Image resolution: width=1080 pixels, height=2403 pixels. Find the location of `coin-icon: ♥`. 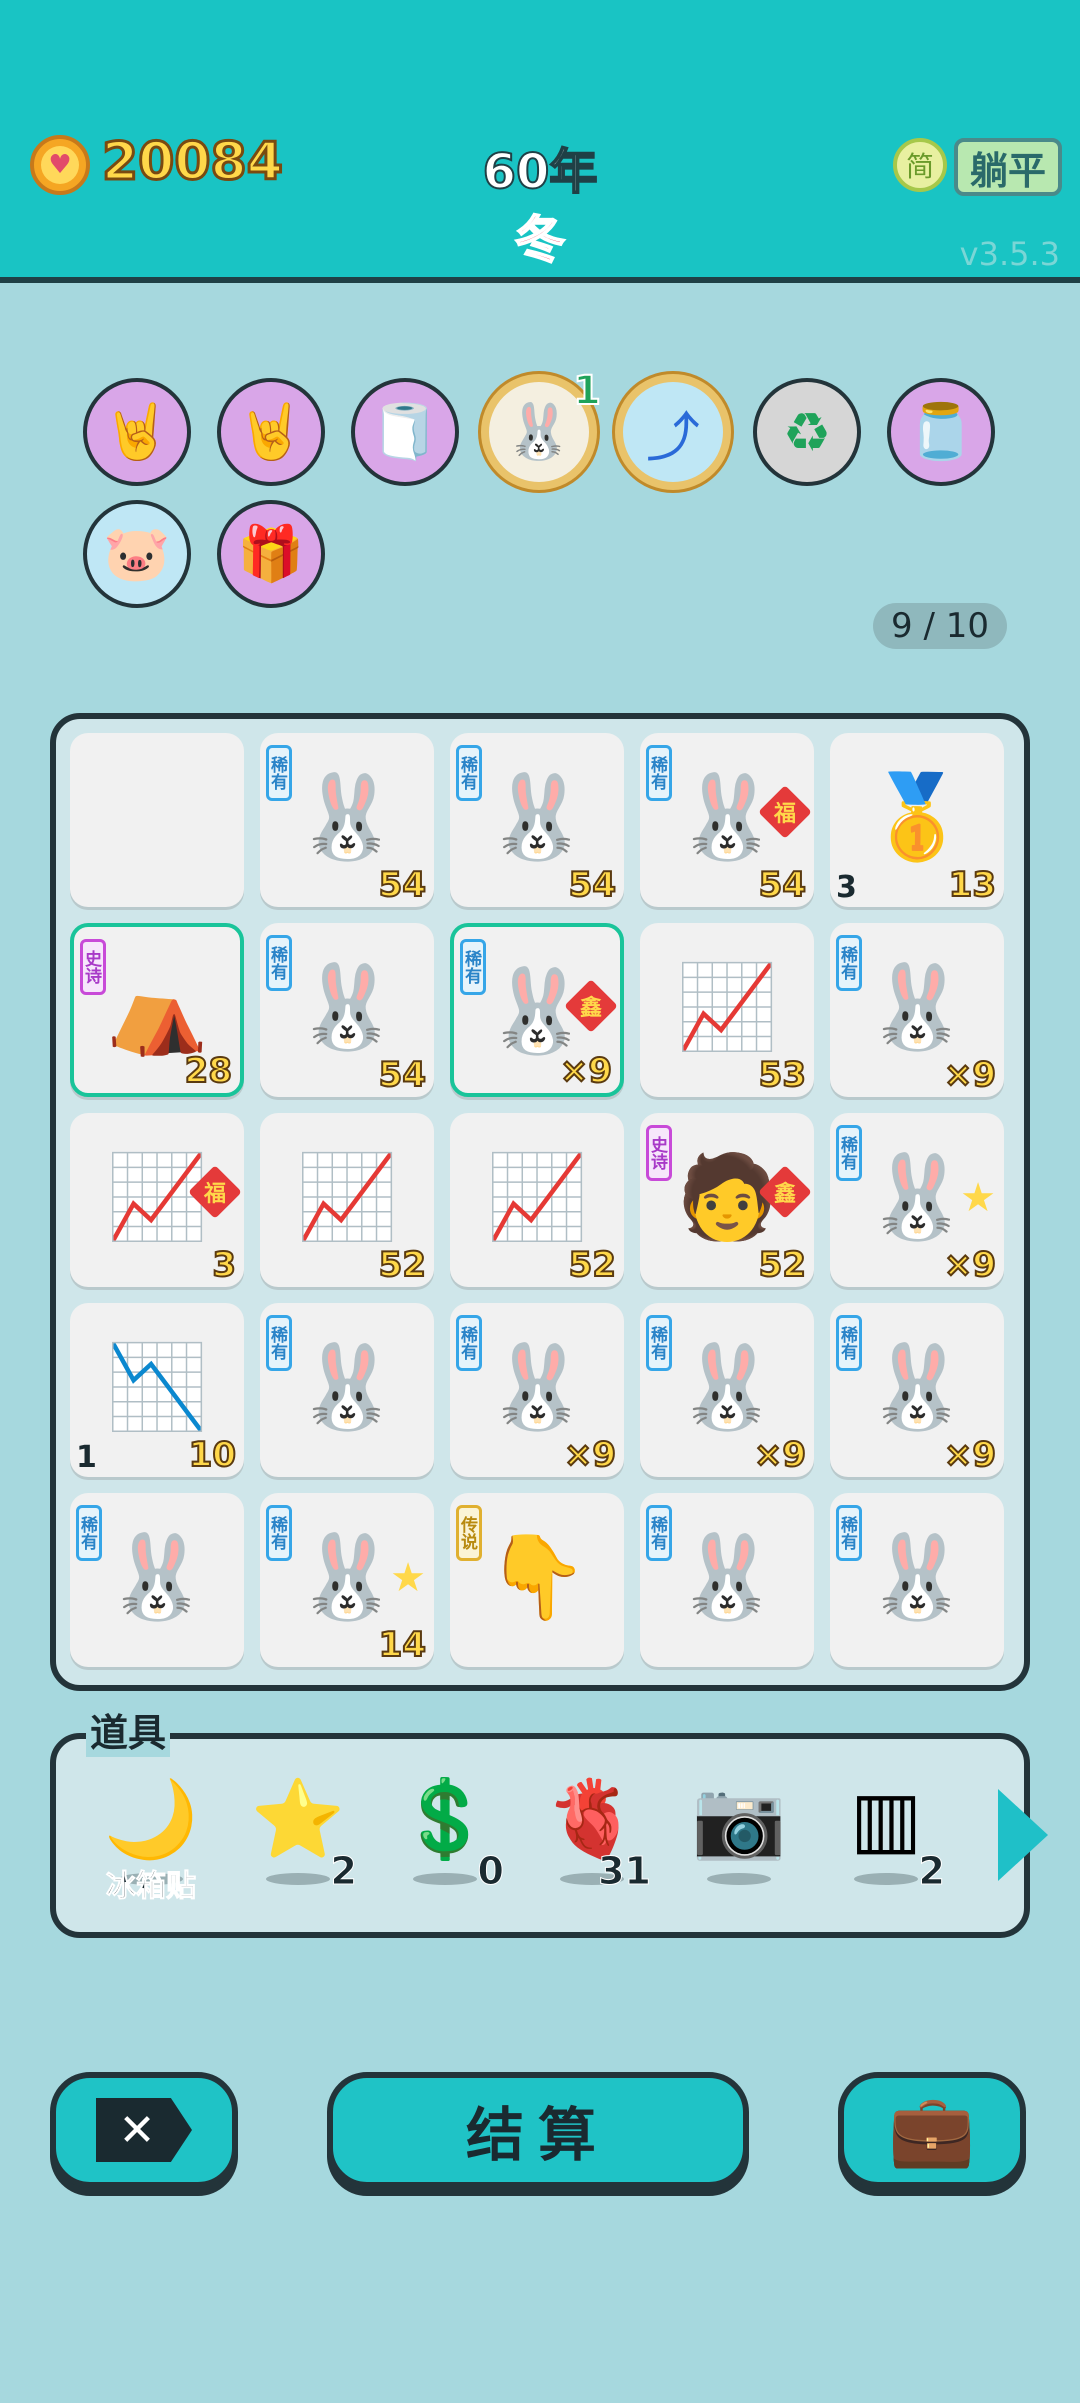

coin-icon: ♥ is located at coordinates (60, 165).